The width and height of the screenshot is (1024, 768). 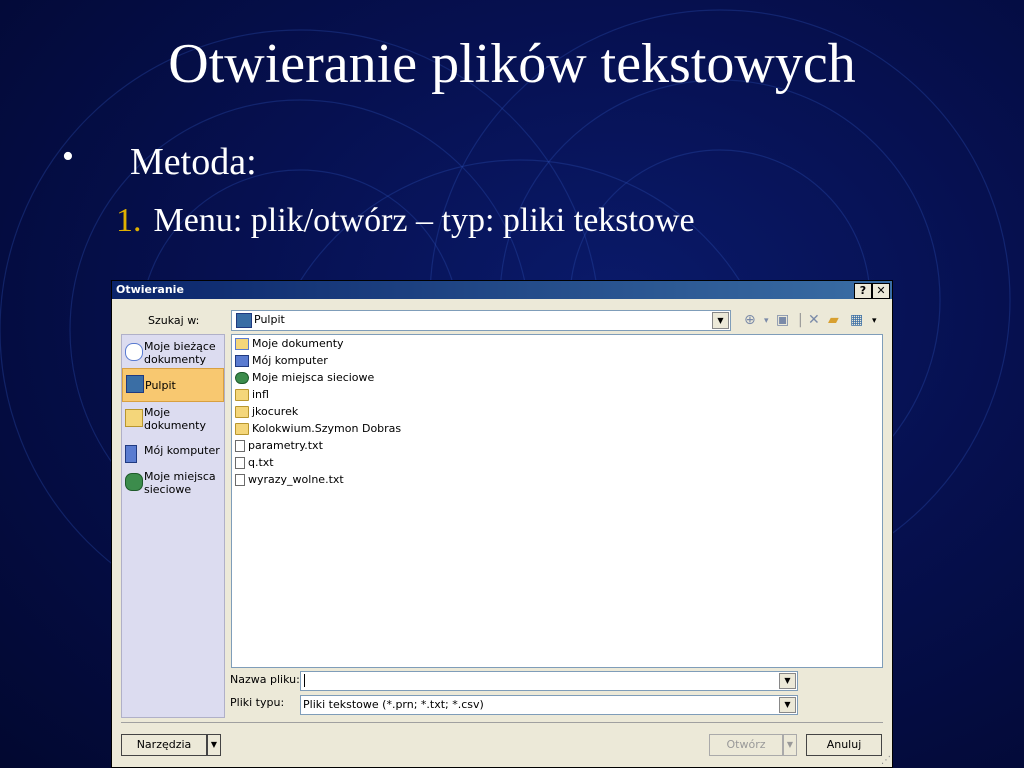 What do you see at coordinates (481, 320) in the screenshot?
I see `look-in-combo: Pulpit ▼` at bounding box center [481, 320].